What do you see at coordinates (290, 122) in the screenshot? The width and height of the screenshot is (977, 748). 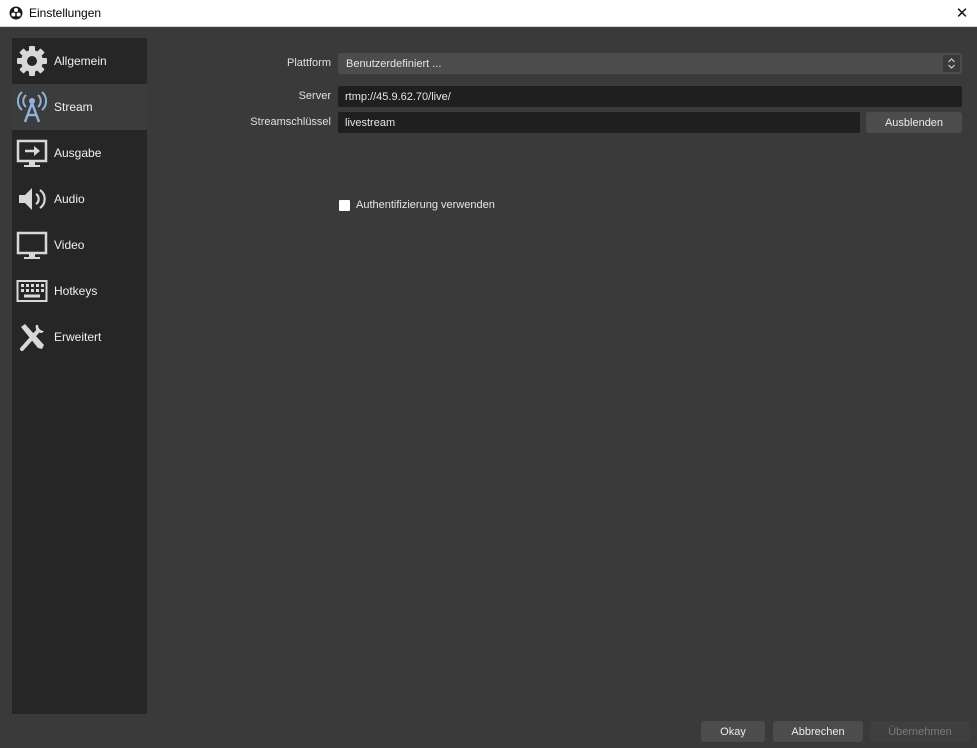 I see `stream-key-label: Streamschlüssel` at bounding box center [290, 122].